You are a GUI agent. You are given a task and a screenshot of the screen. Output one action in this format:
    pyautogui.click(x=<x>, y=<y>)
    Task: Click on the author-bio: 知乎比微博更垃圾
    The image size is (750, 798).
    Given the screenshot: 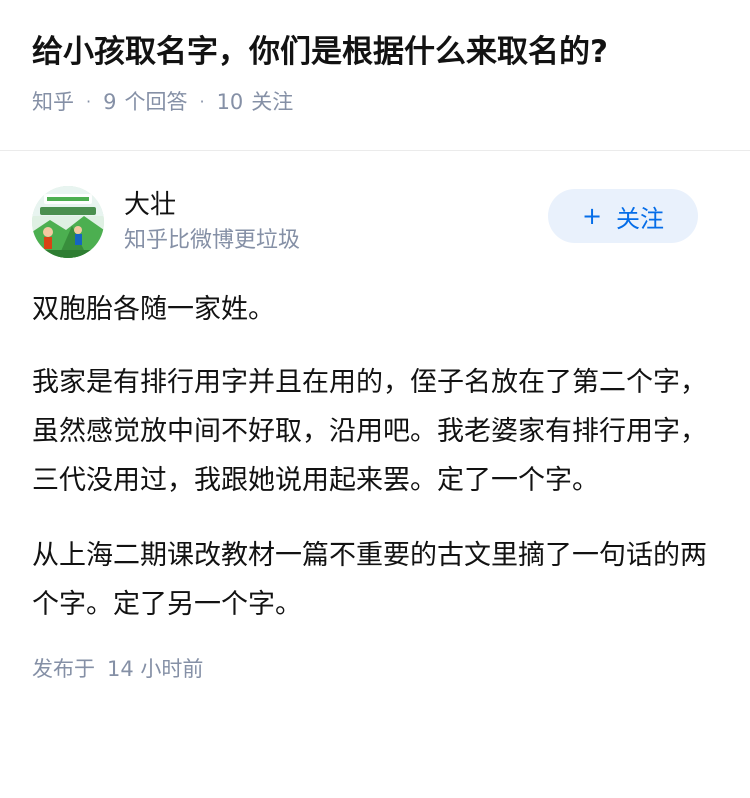 What is the action you would take?
    pyautogui.click(x=212, y=240)
    